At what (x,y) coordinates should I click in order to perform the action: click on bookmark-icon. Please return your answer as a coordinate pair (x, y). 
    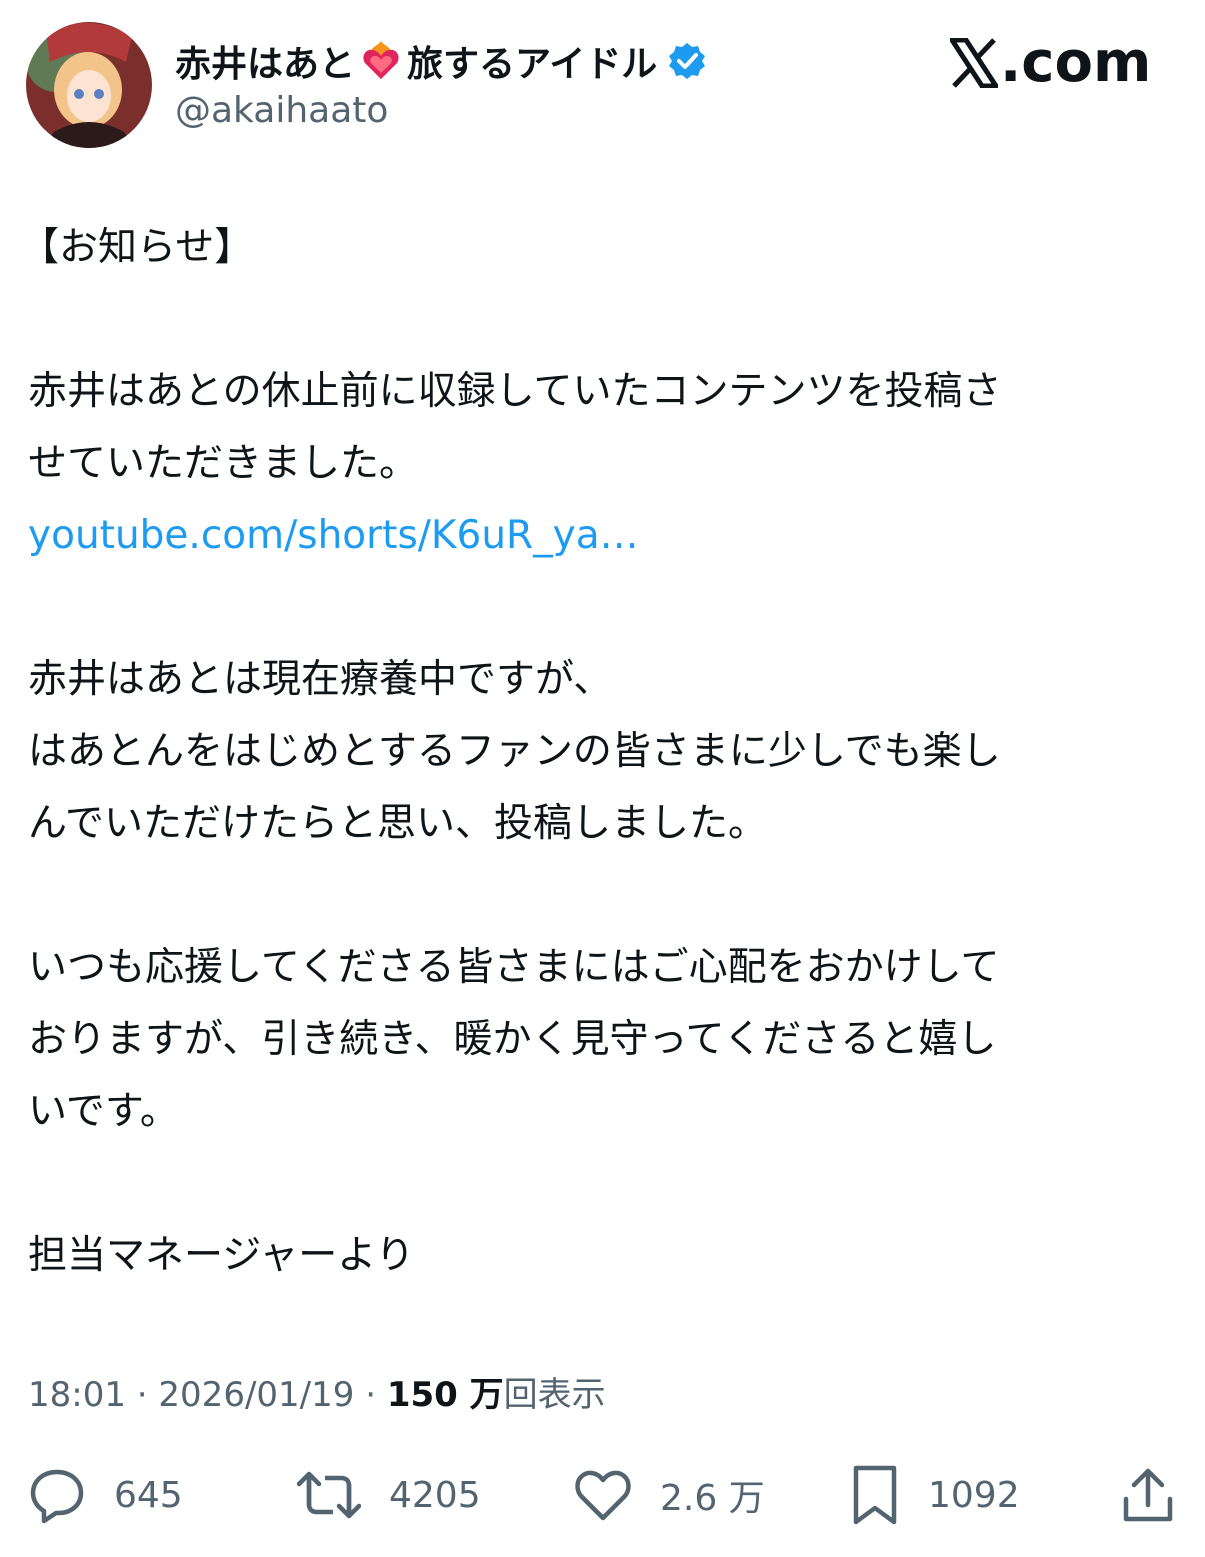
    Looking at the image, I should click on (875, 1495).